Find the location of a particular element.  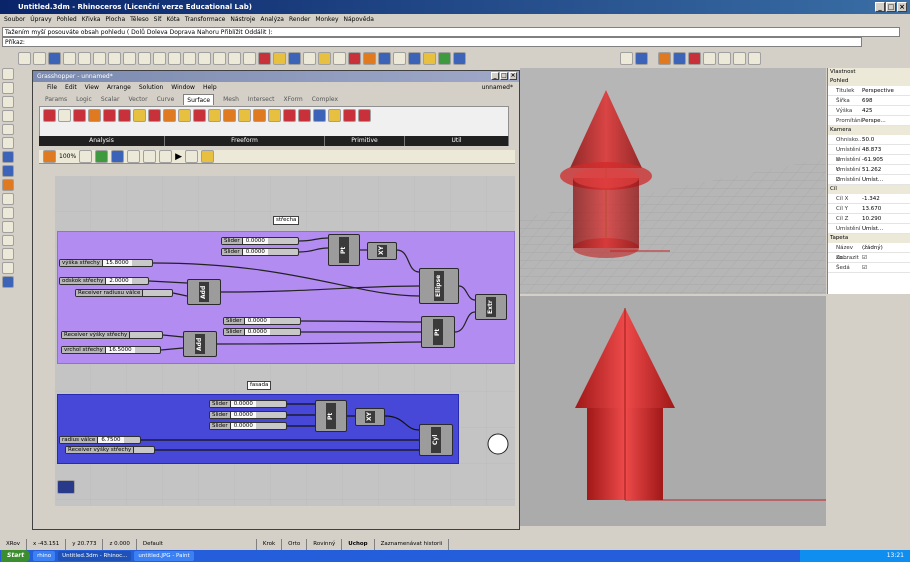

sphere-icon is located at coordinates (384, 58).